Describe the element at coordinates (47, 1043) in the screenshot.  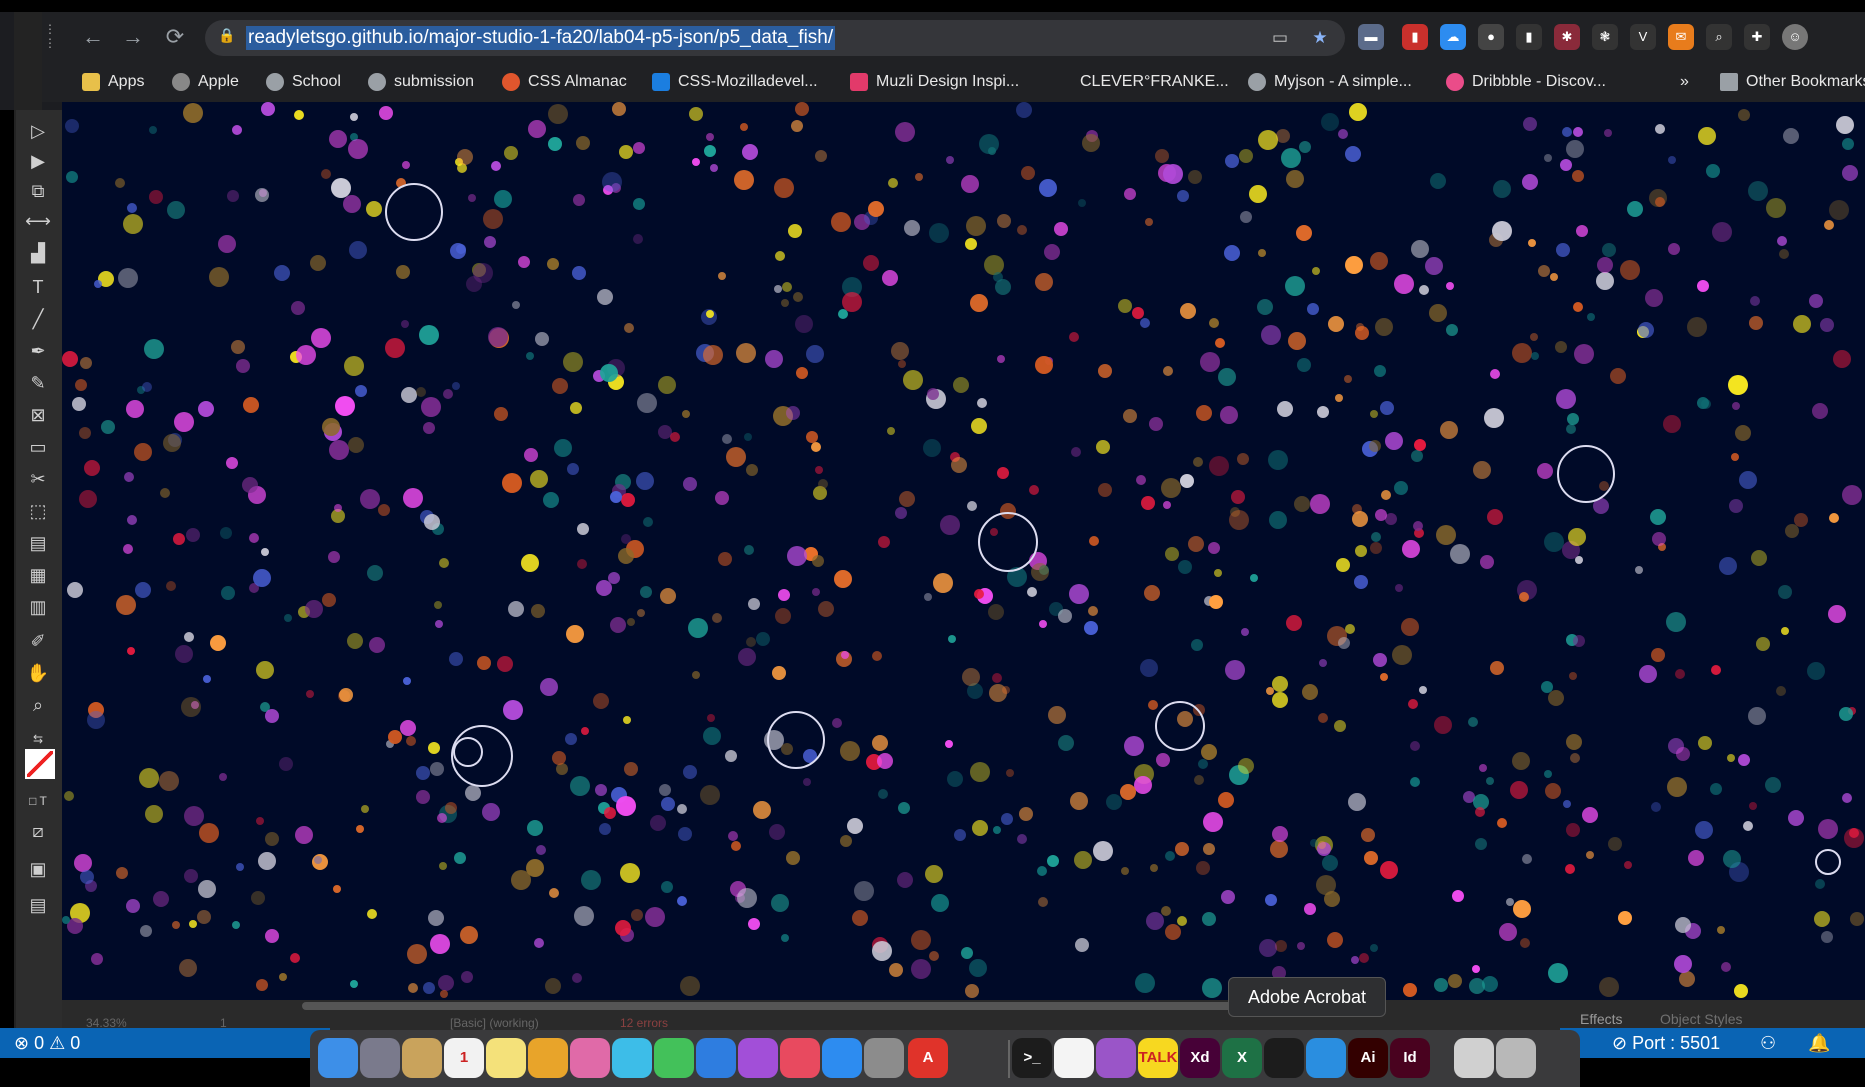
I see `problems-indicator: ⊗ 0 ⚠ 0` at that location.